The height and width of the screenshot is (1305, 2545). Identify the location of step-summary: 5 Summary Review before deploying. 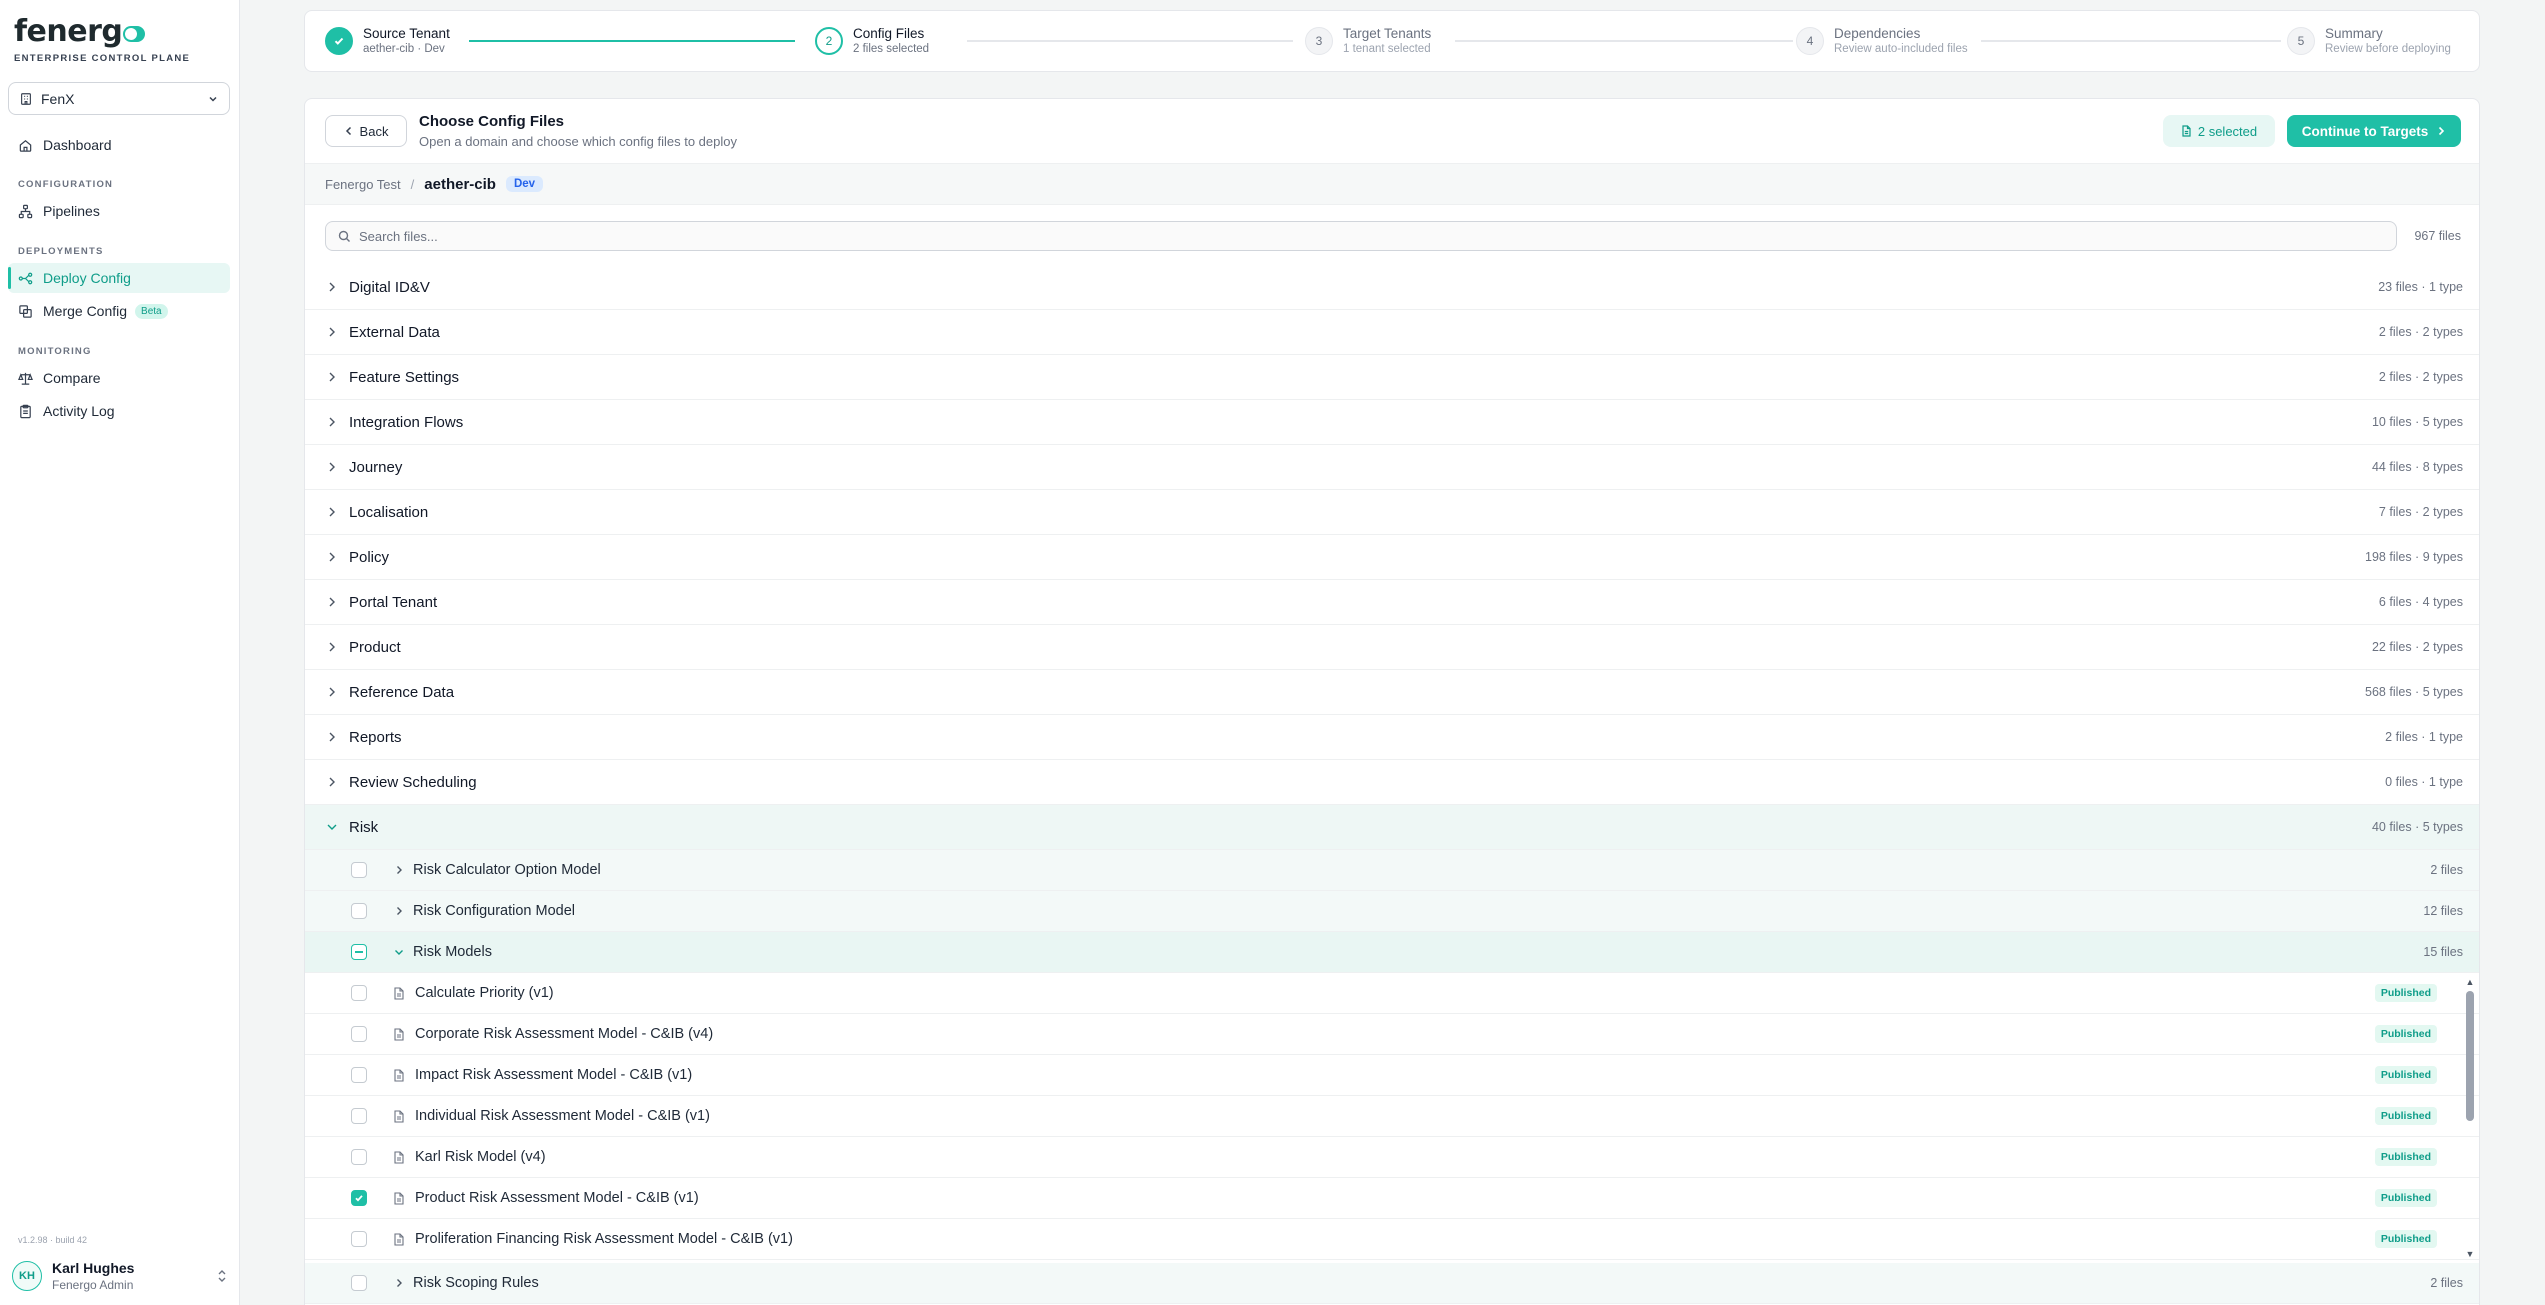
(2369, 40).